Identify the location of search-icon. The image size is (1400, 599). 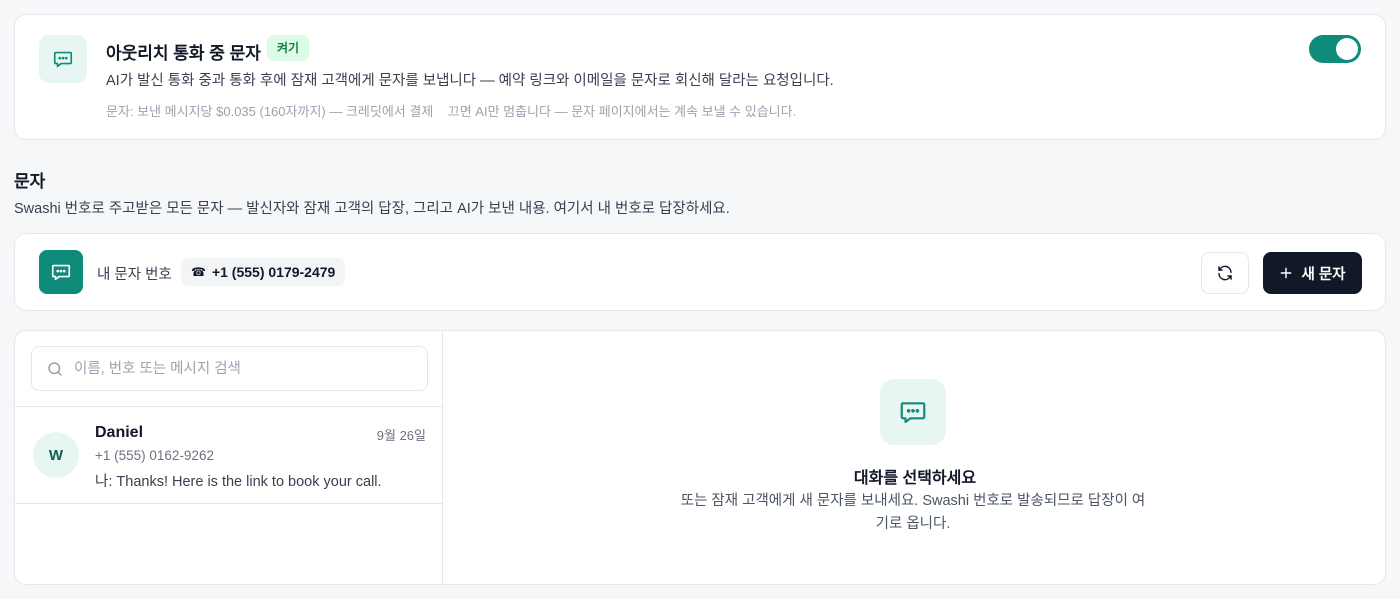
(55, 369).